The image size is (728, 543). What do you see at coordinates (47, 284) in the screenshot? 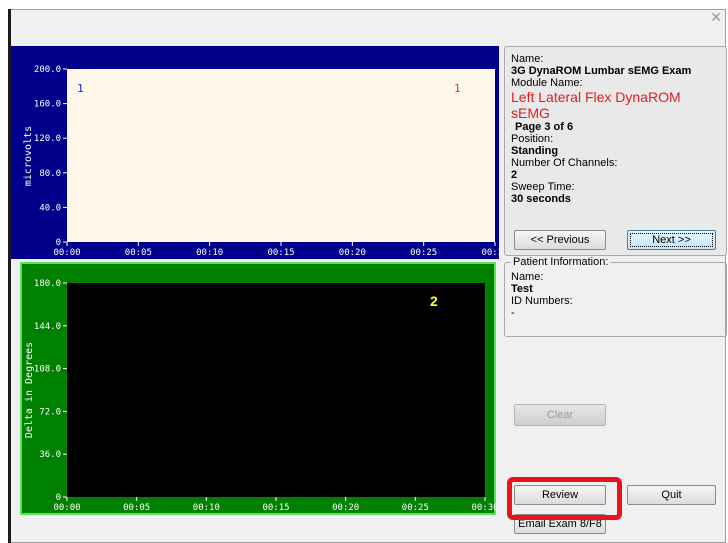
I see `rom-y-tick-label: 180.0` at bounding box center [47, 284].